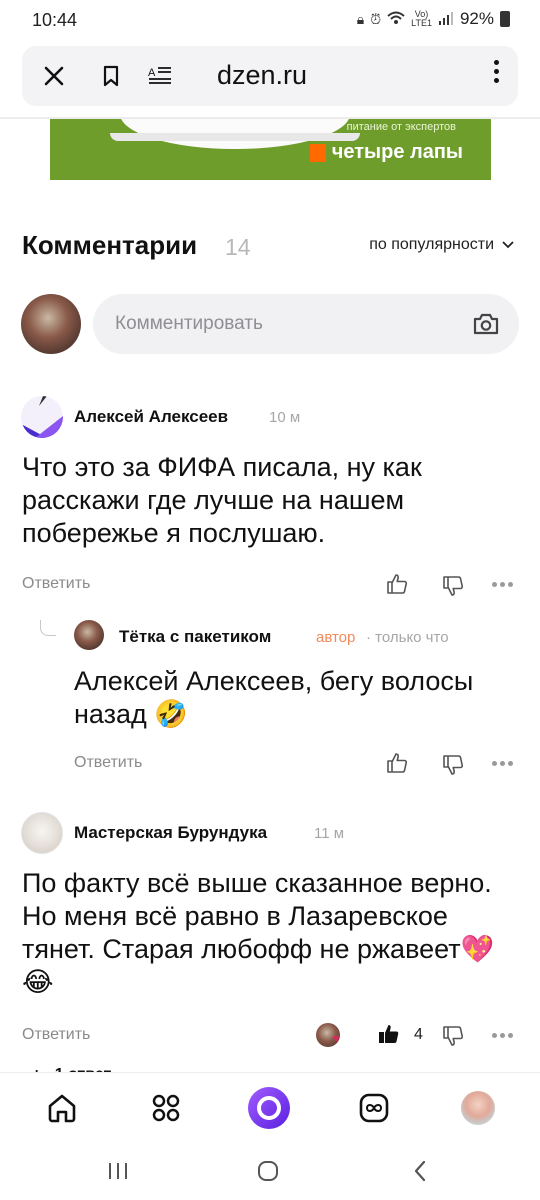 The width and height of the screenshot is (540, 1200). I want to click on status-icons: 🔒︎ ⏰︎ Vo) LTE1 92%, so click(433, 19).